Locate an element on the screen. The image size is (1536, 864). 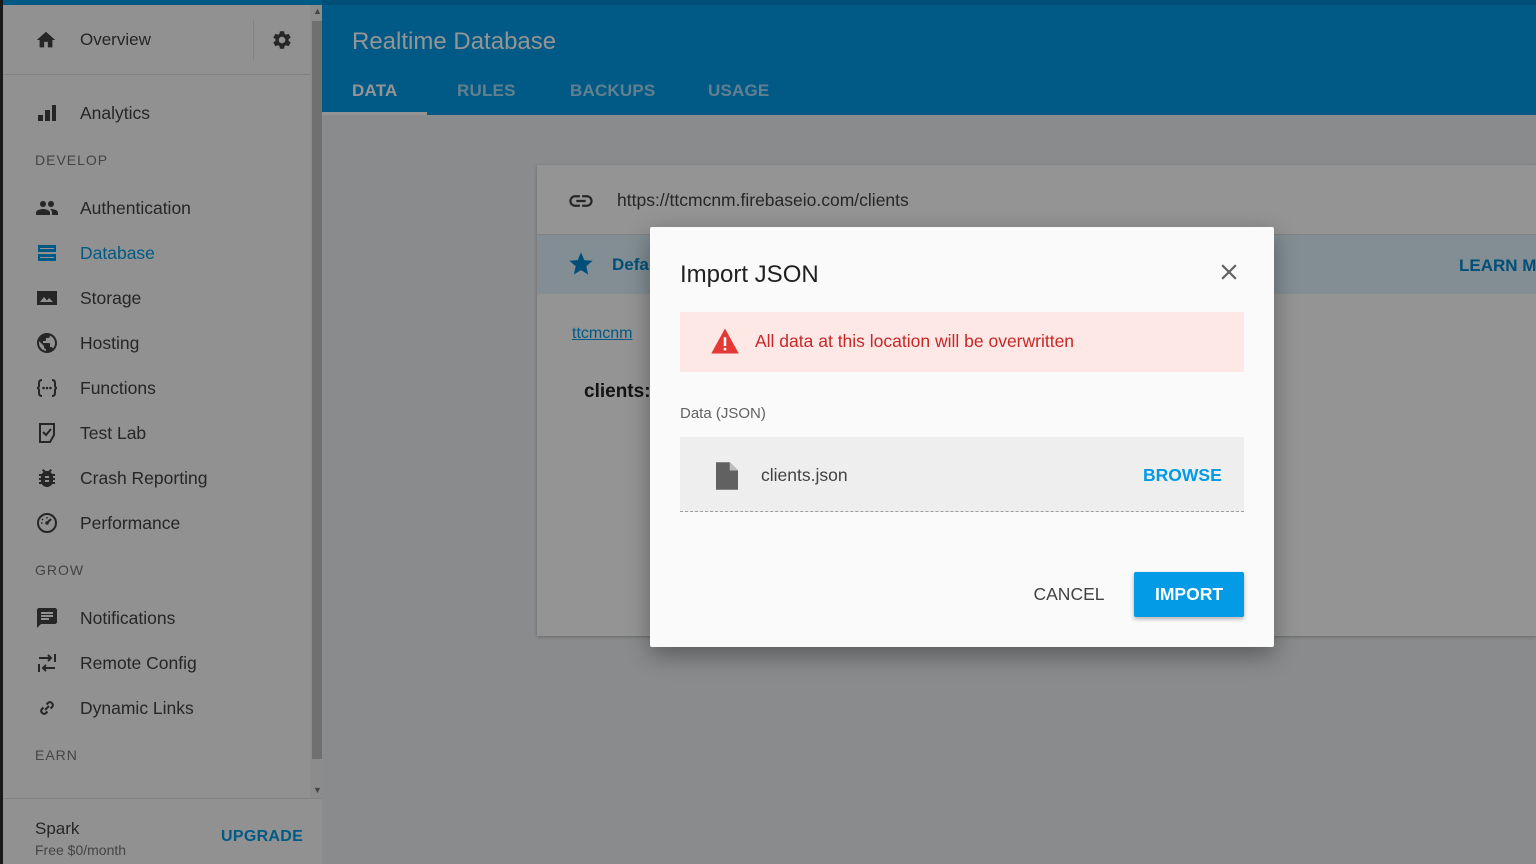
file-name: clients.json is located at coordinates (804, 475).